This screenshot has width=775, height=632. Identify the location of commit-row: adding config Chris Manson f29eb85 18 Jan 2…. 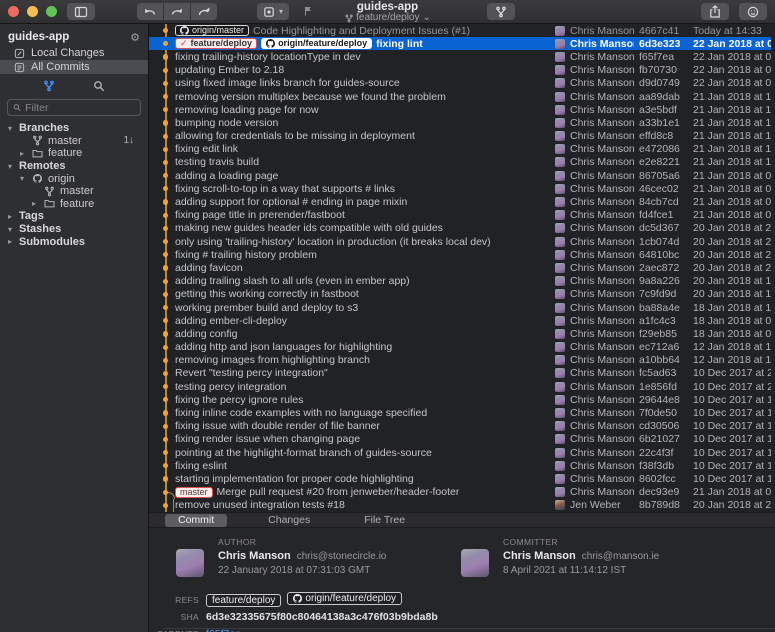
(460, 333).